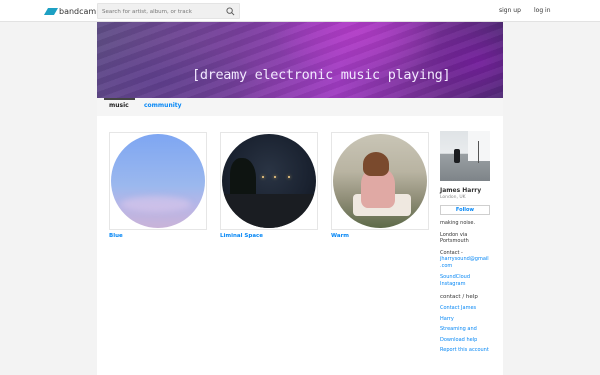 Image resolution: width=600 pixels, height=375 pixels. Describe the element at coordinates (457, 156) in the screenshot. I see `photo-figure` at that location.